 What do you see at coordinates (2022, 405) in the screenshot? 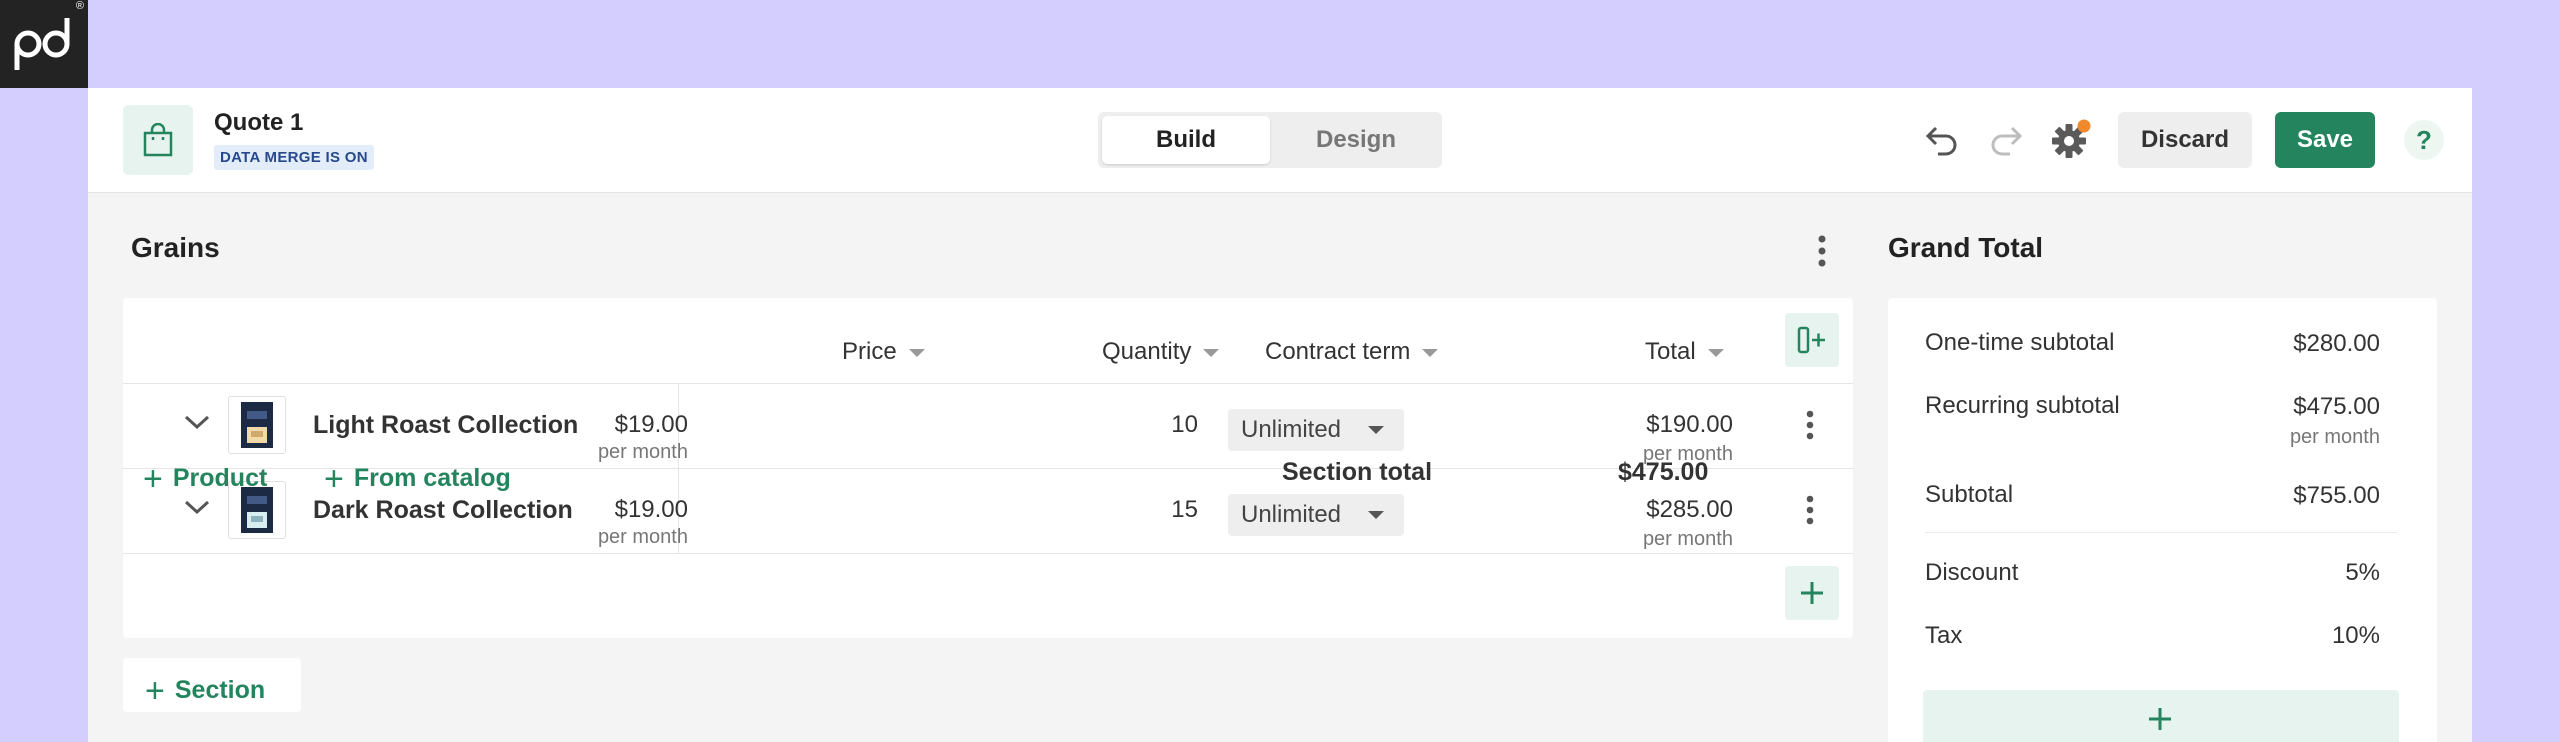
I see `recurring-subtotal-label: Recurring subtotal` at bounding box center [2022, 405].